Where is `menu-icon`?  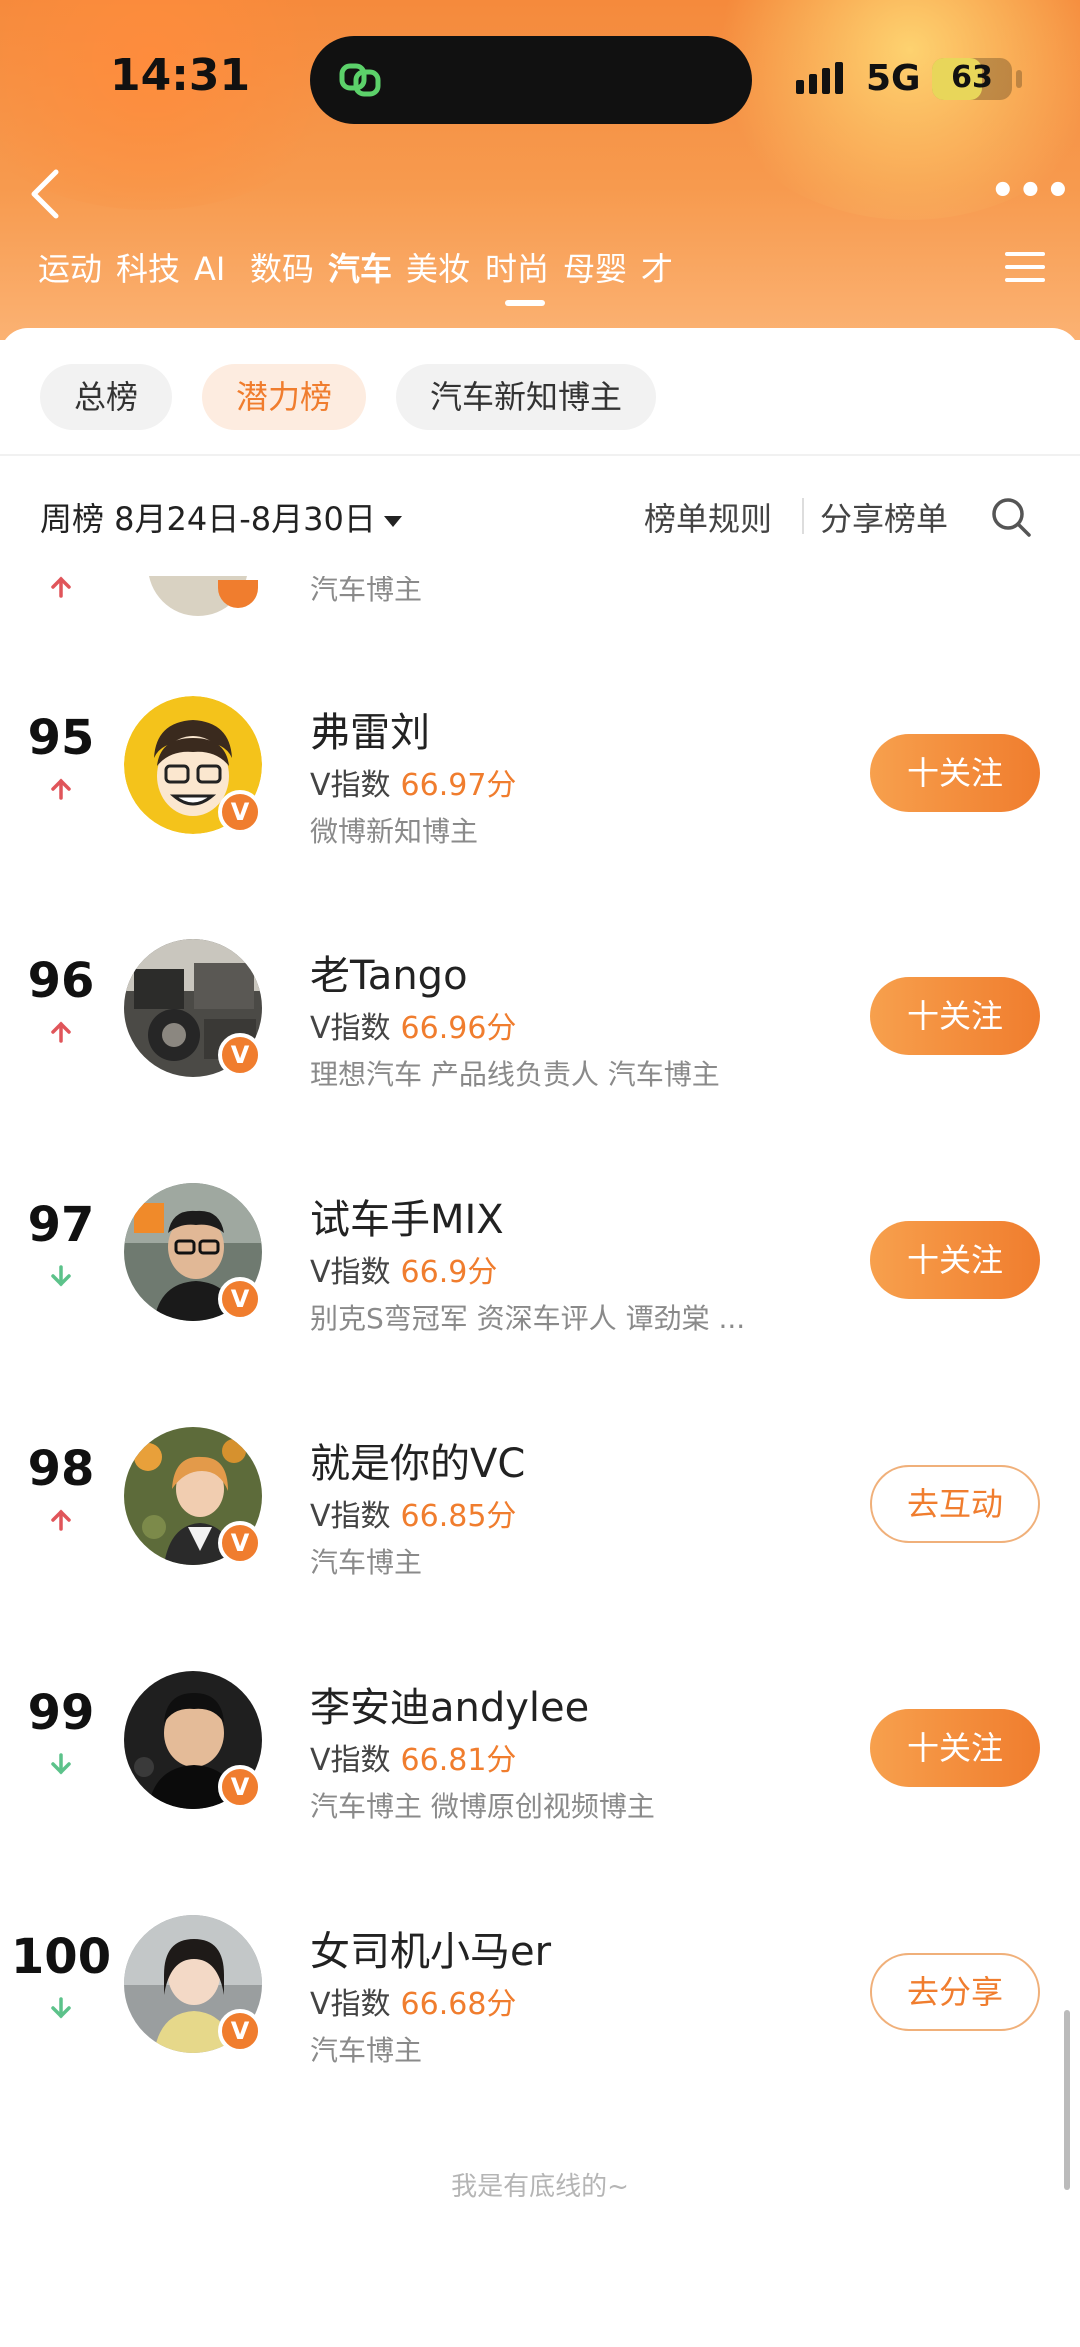 menu-icon is located at coordinates (1025, 269).